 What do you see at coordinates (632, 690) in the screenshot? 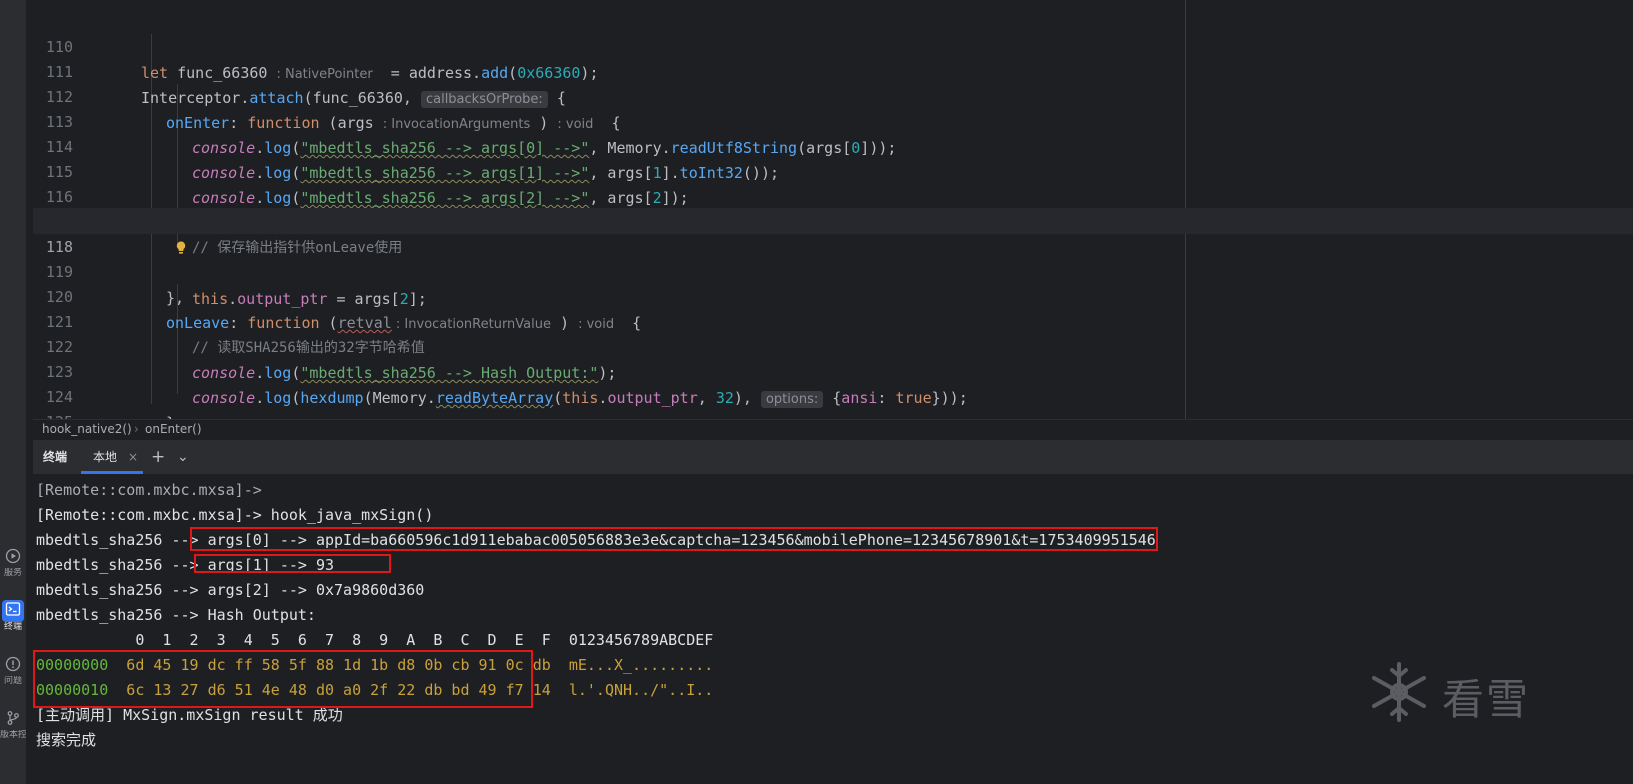
I see `hex-ascii: l.'.QNH../"..I..` at bounding box center [632, 690].